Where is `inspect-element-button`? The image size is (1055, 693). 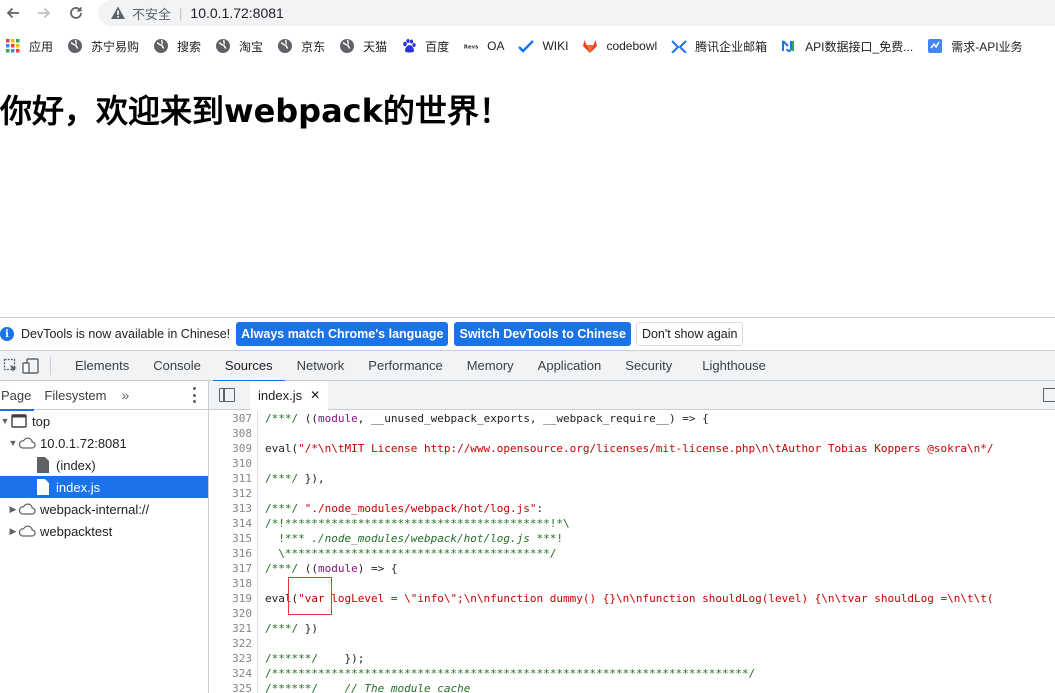
inspect-element-button is located at coordinates (11, 366).